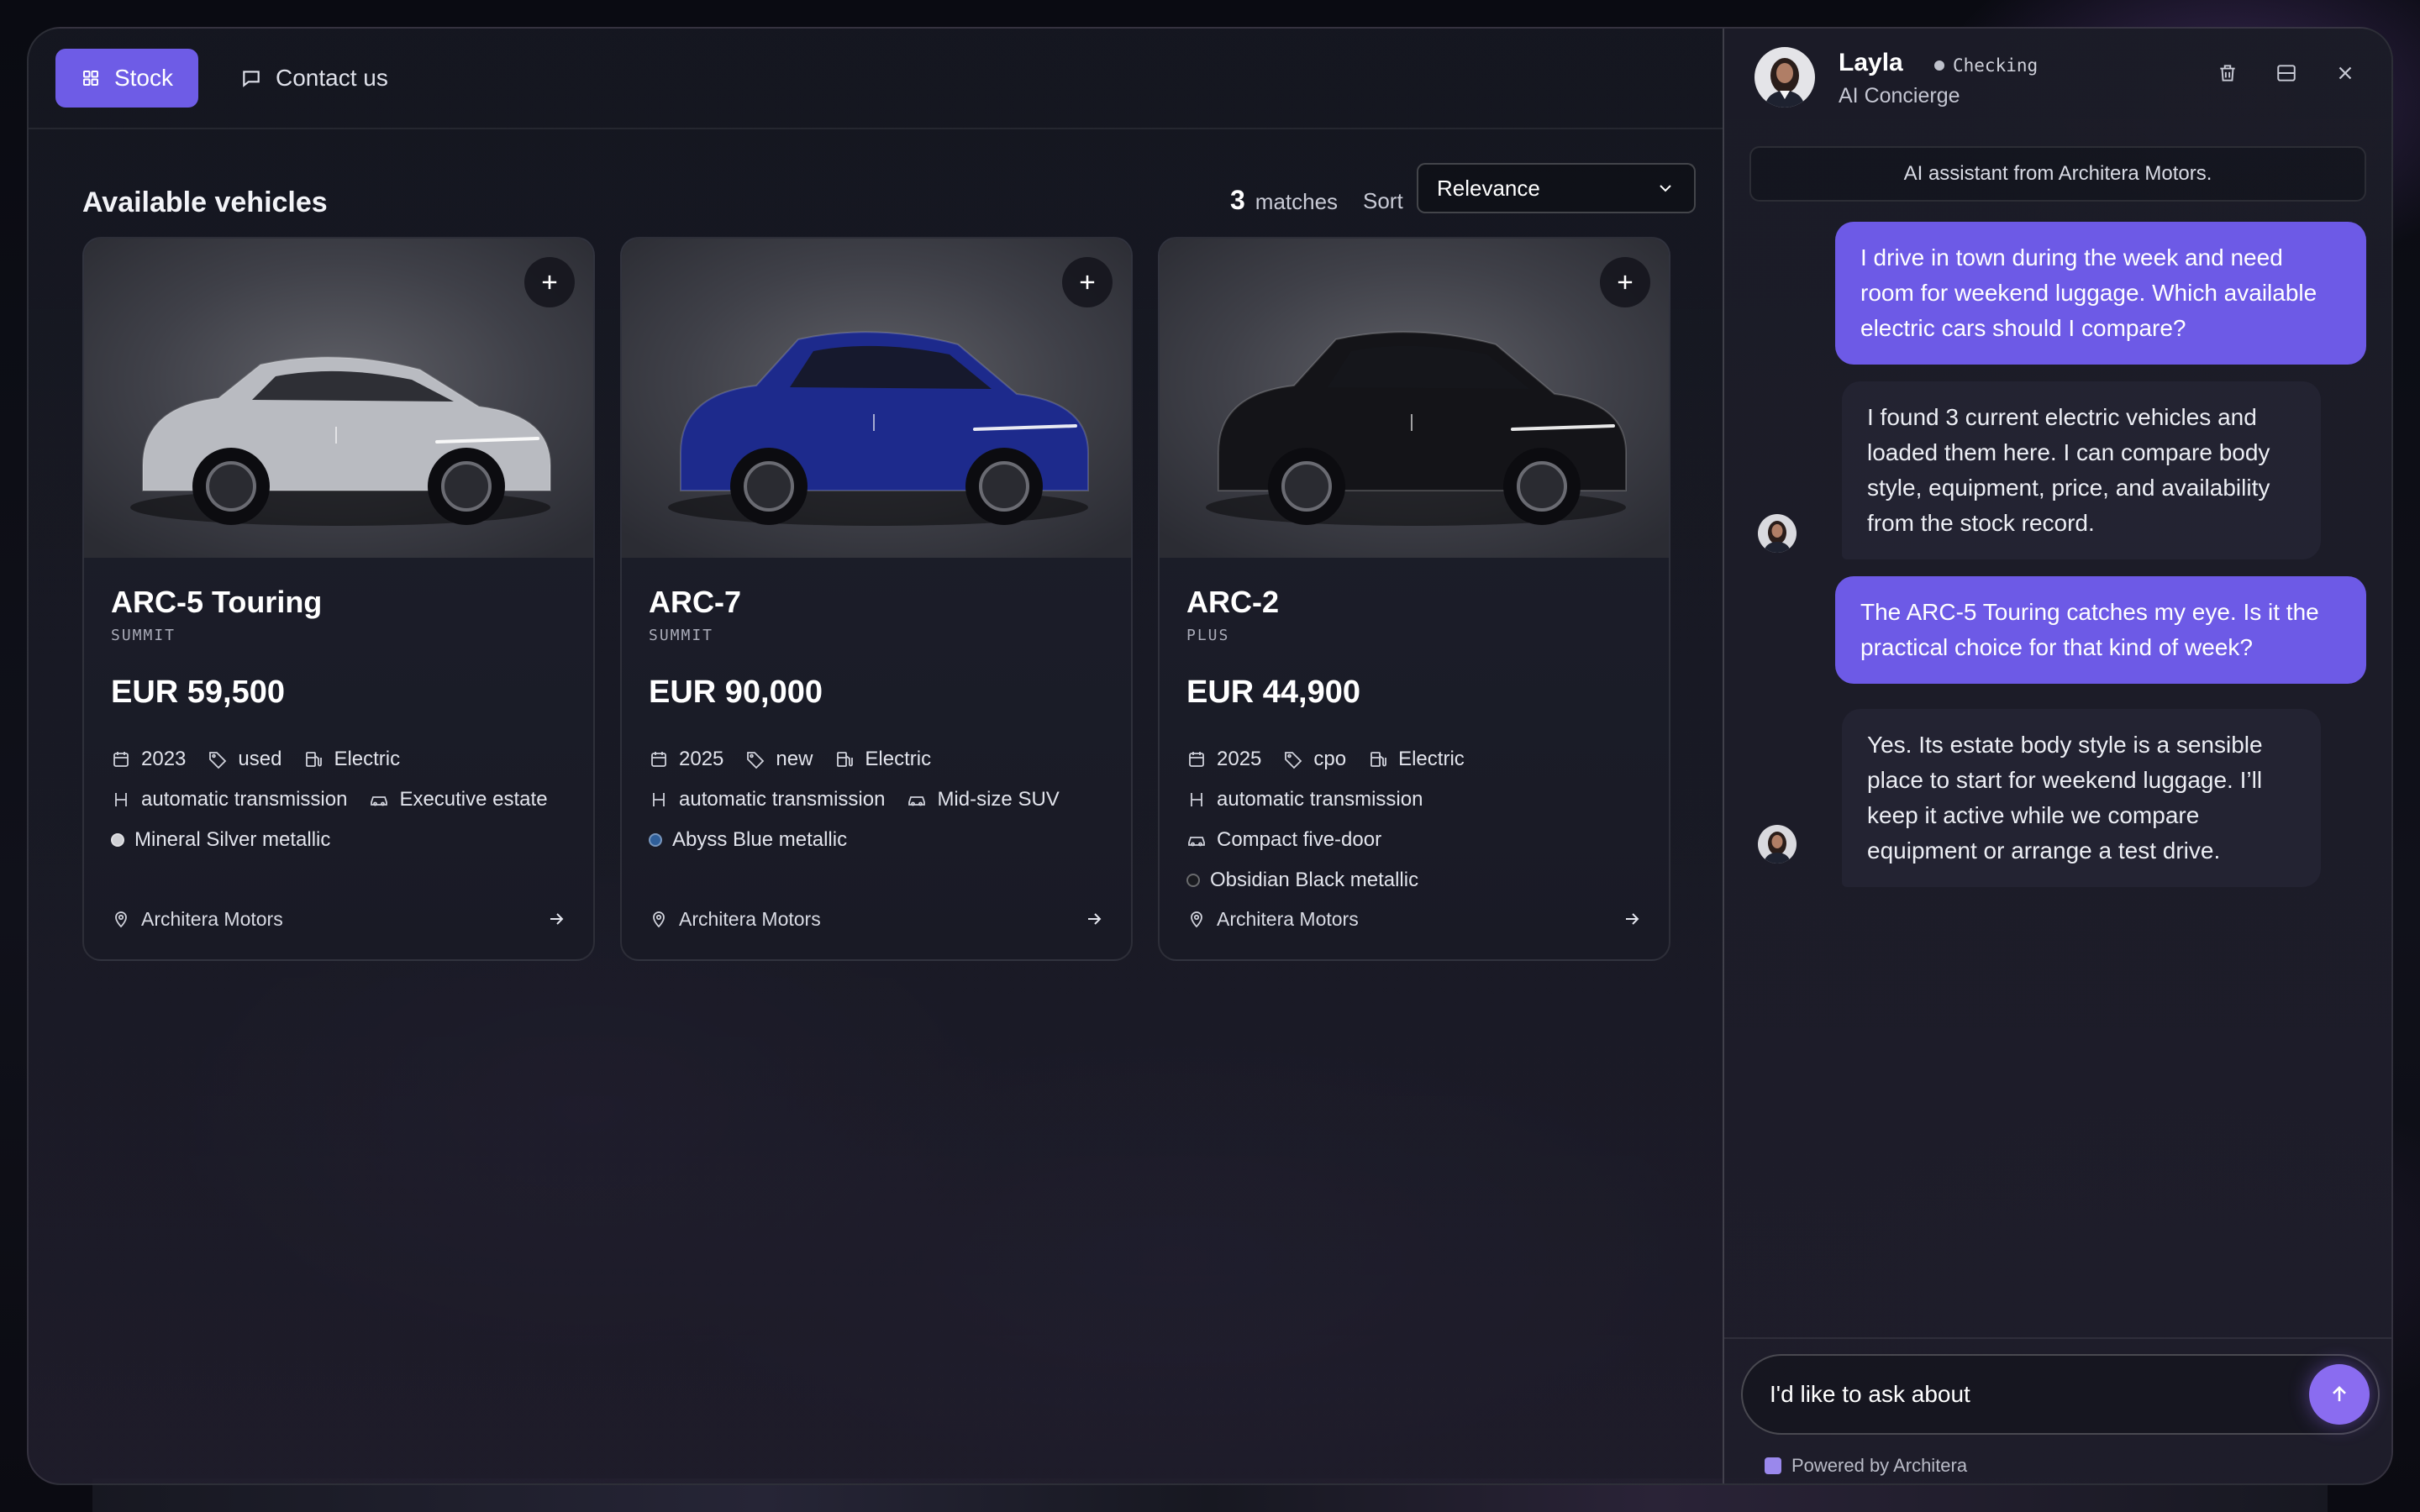 This screenshot has height=1512, width=2420. Describe the element at coordinates (143, 635) in the screenshot. I see `vehicle-trim: SUMMIT` at that location.